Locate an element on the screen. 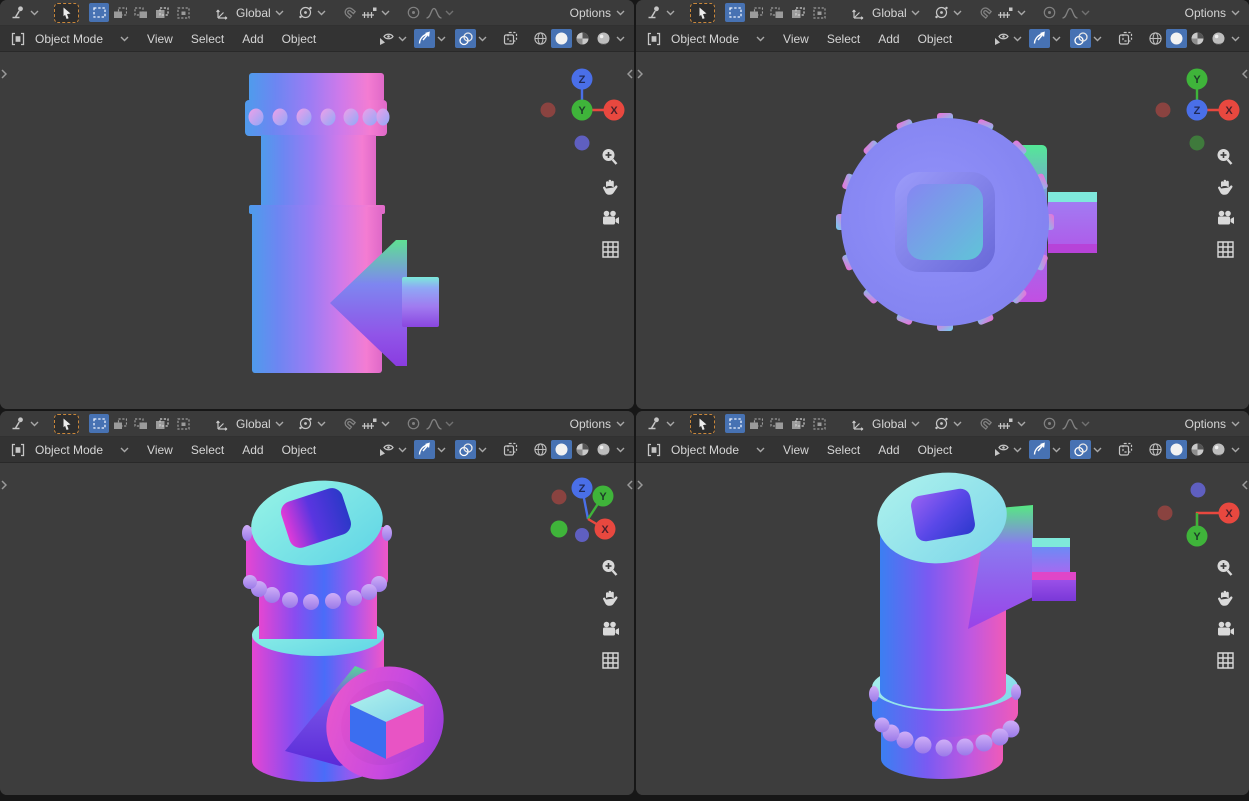 The height and width of the screenshot is (801, 1249). orientation-label: Global is located at coordinates (889, 13).